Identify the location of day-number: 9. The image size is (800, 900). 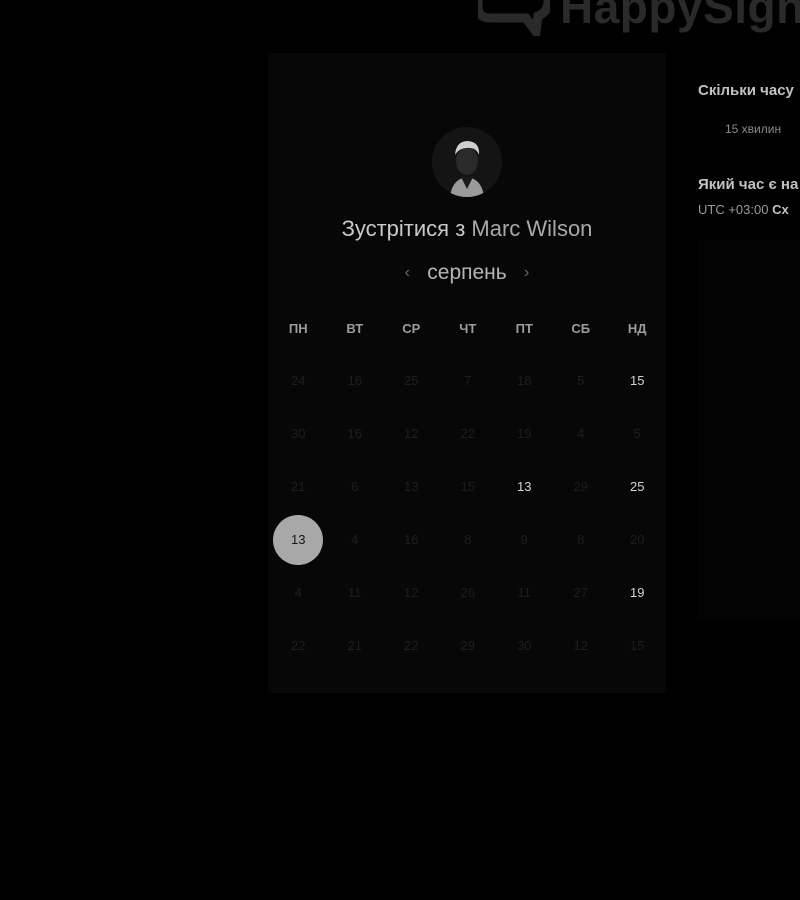
(524, 539).